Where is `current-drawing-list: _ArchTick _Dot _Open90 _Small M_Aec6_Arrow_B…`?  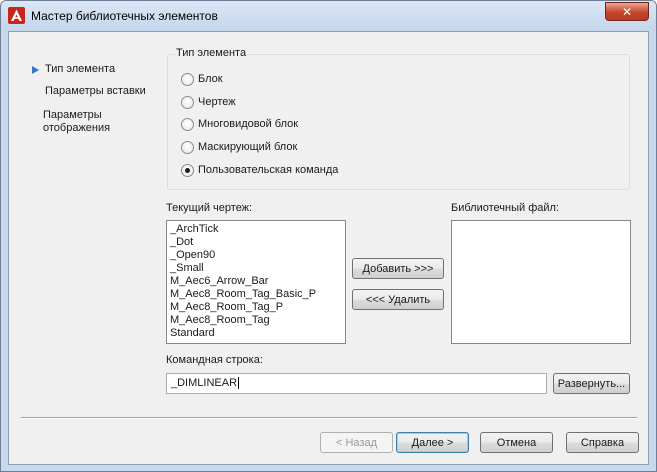 current-drawing-list: _ArchTick _Dot _Open90 _Small M_Aec6_Arrow_B… is located at coordinates (256, 282).